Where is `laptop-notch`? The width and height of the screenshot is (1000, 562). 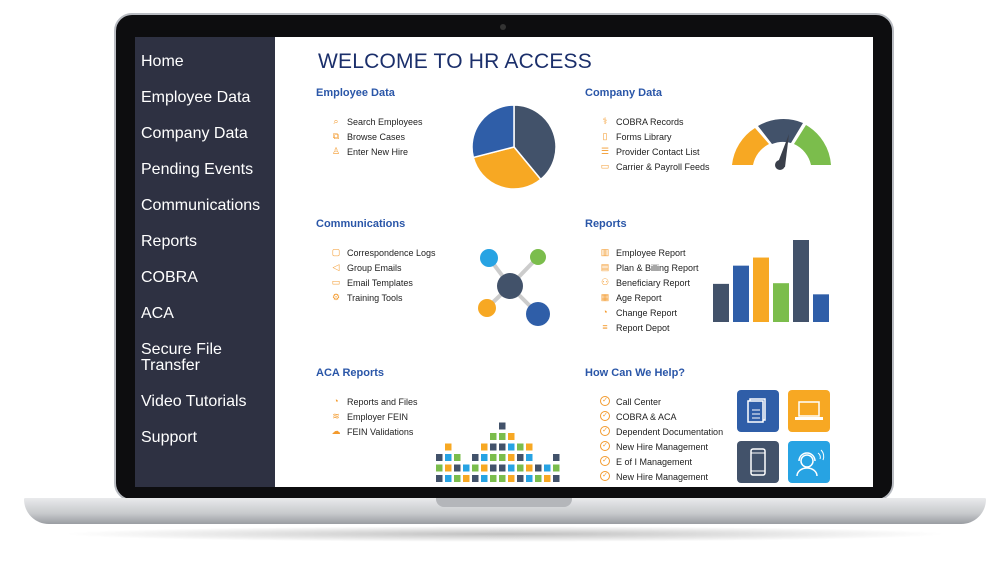
laptop-notch is located at coordinates (504, 502).